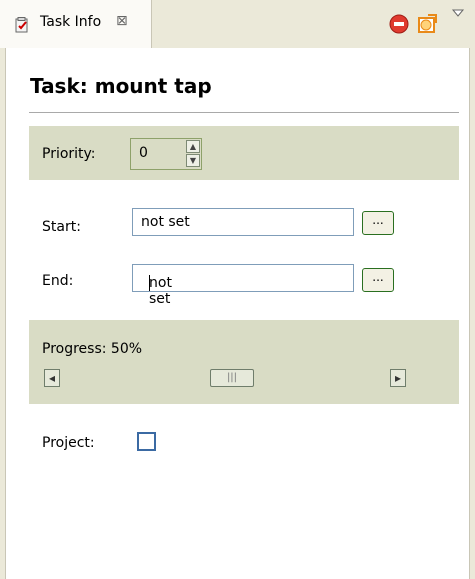 This screenshot has width=475, height=579. Describe the element at coordinates (58, 281) in the screenshot. I see `end-label: End:` at that location.